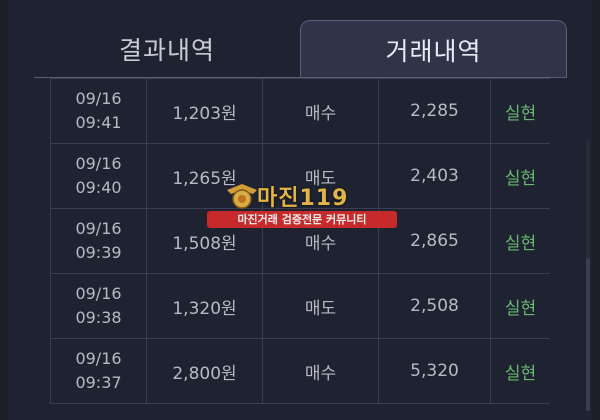 This screenshot has height=420, width=600. What do you see at coordinates (434, 111) in the screenshot?
I see `row-amount: 2,285` at bounding box center [434, 111].